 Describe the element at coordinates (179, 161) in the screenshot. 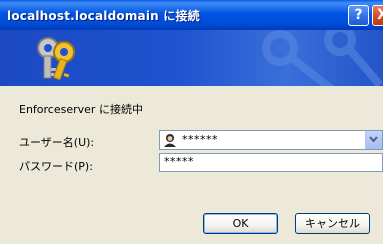

I see `password-value: *****` at that location.